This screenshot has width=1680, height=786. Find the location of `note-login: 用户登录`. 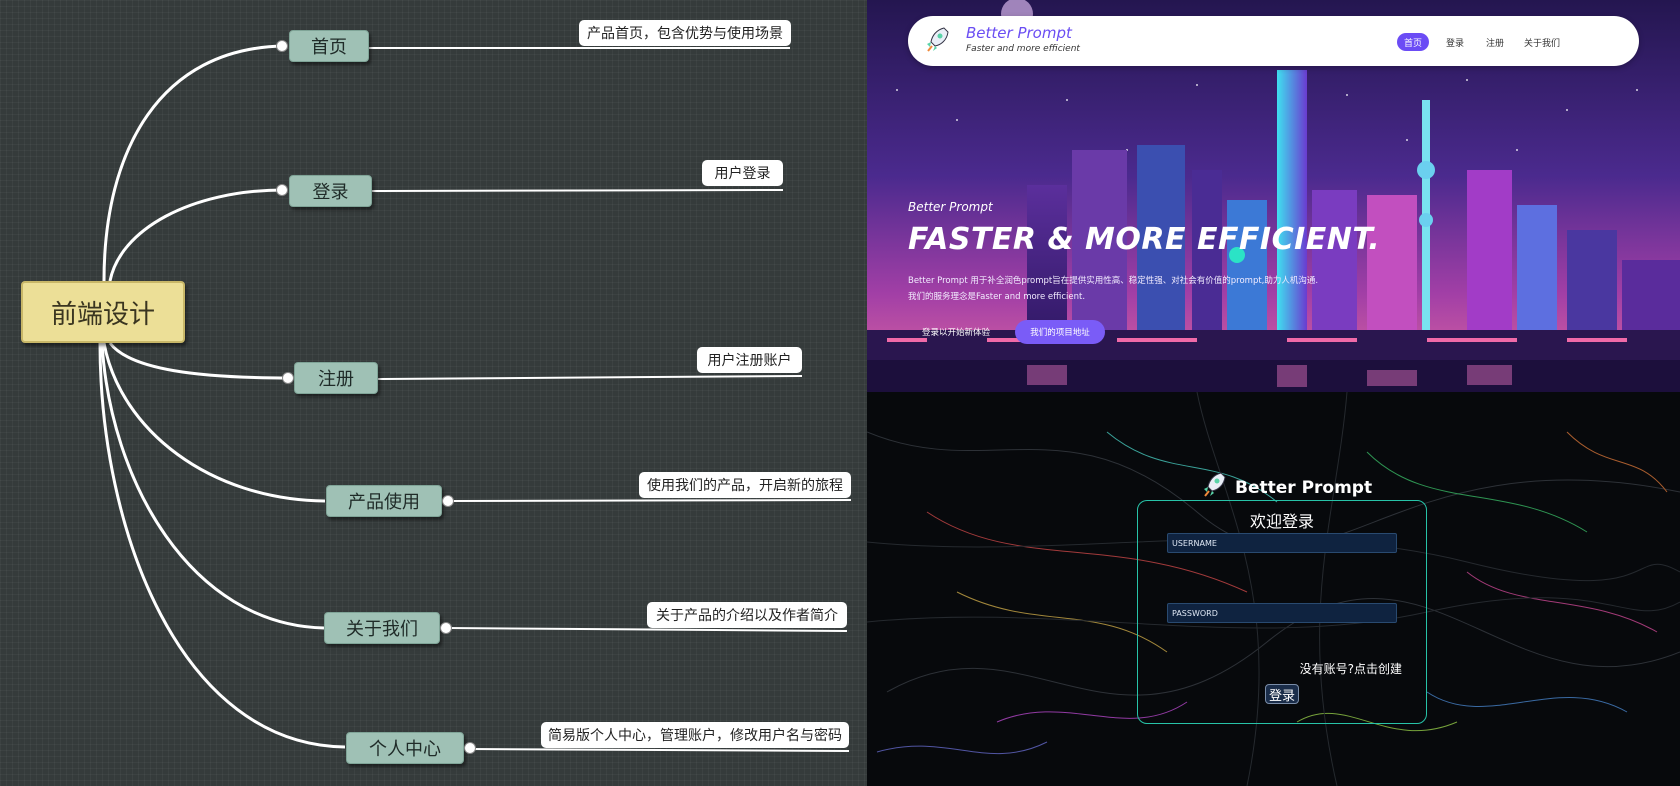

note-login: 用户登录 is located at coordinates (742, 173).